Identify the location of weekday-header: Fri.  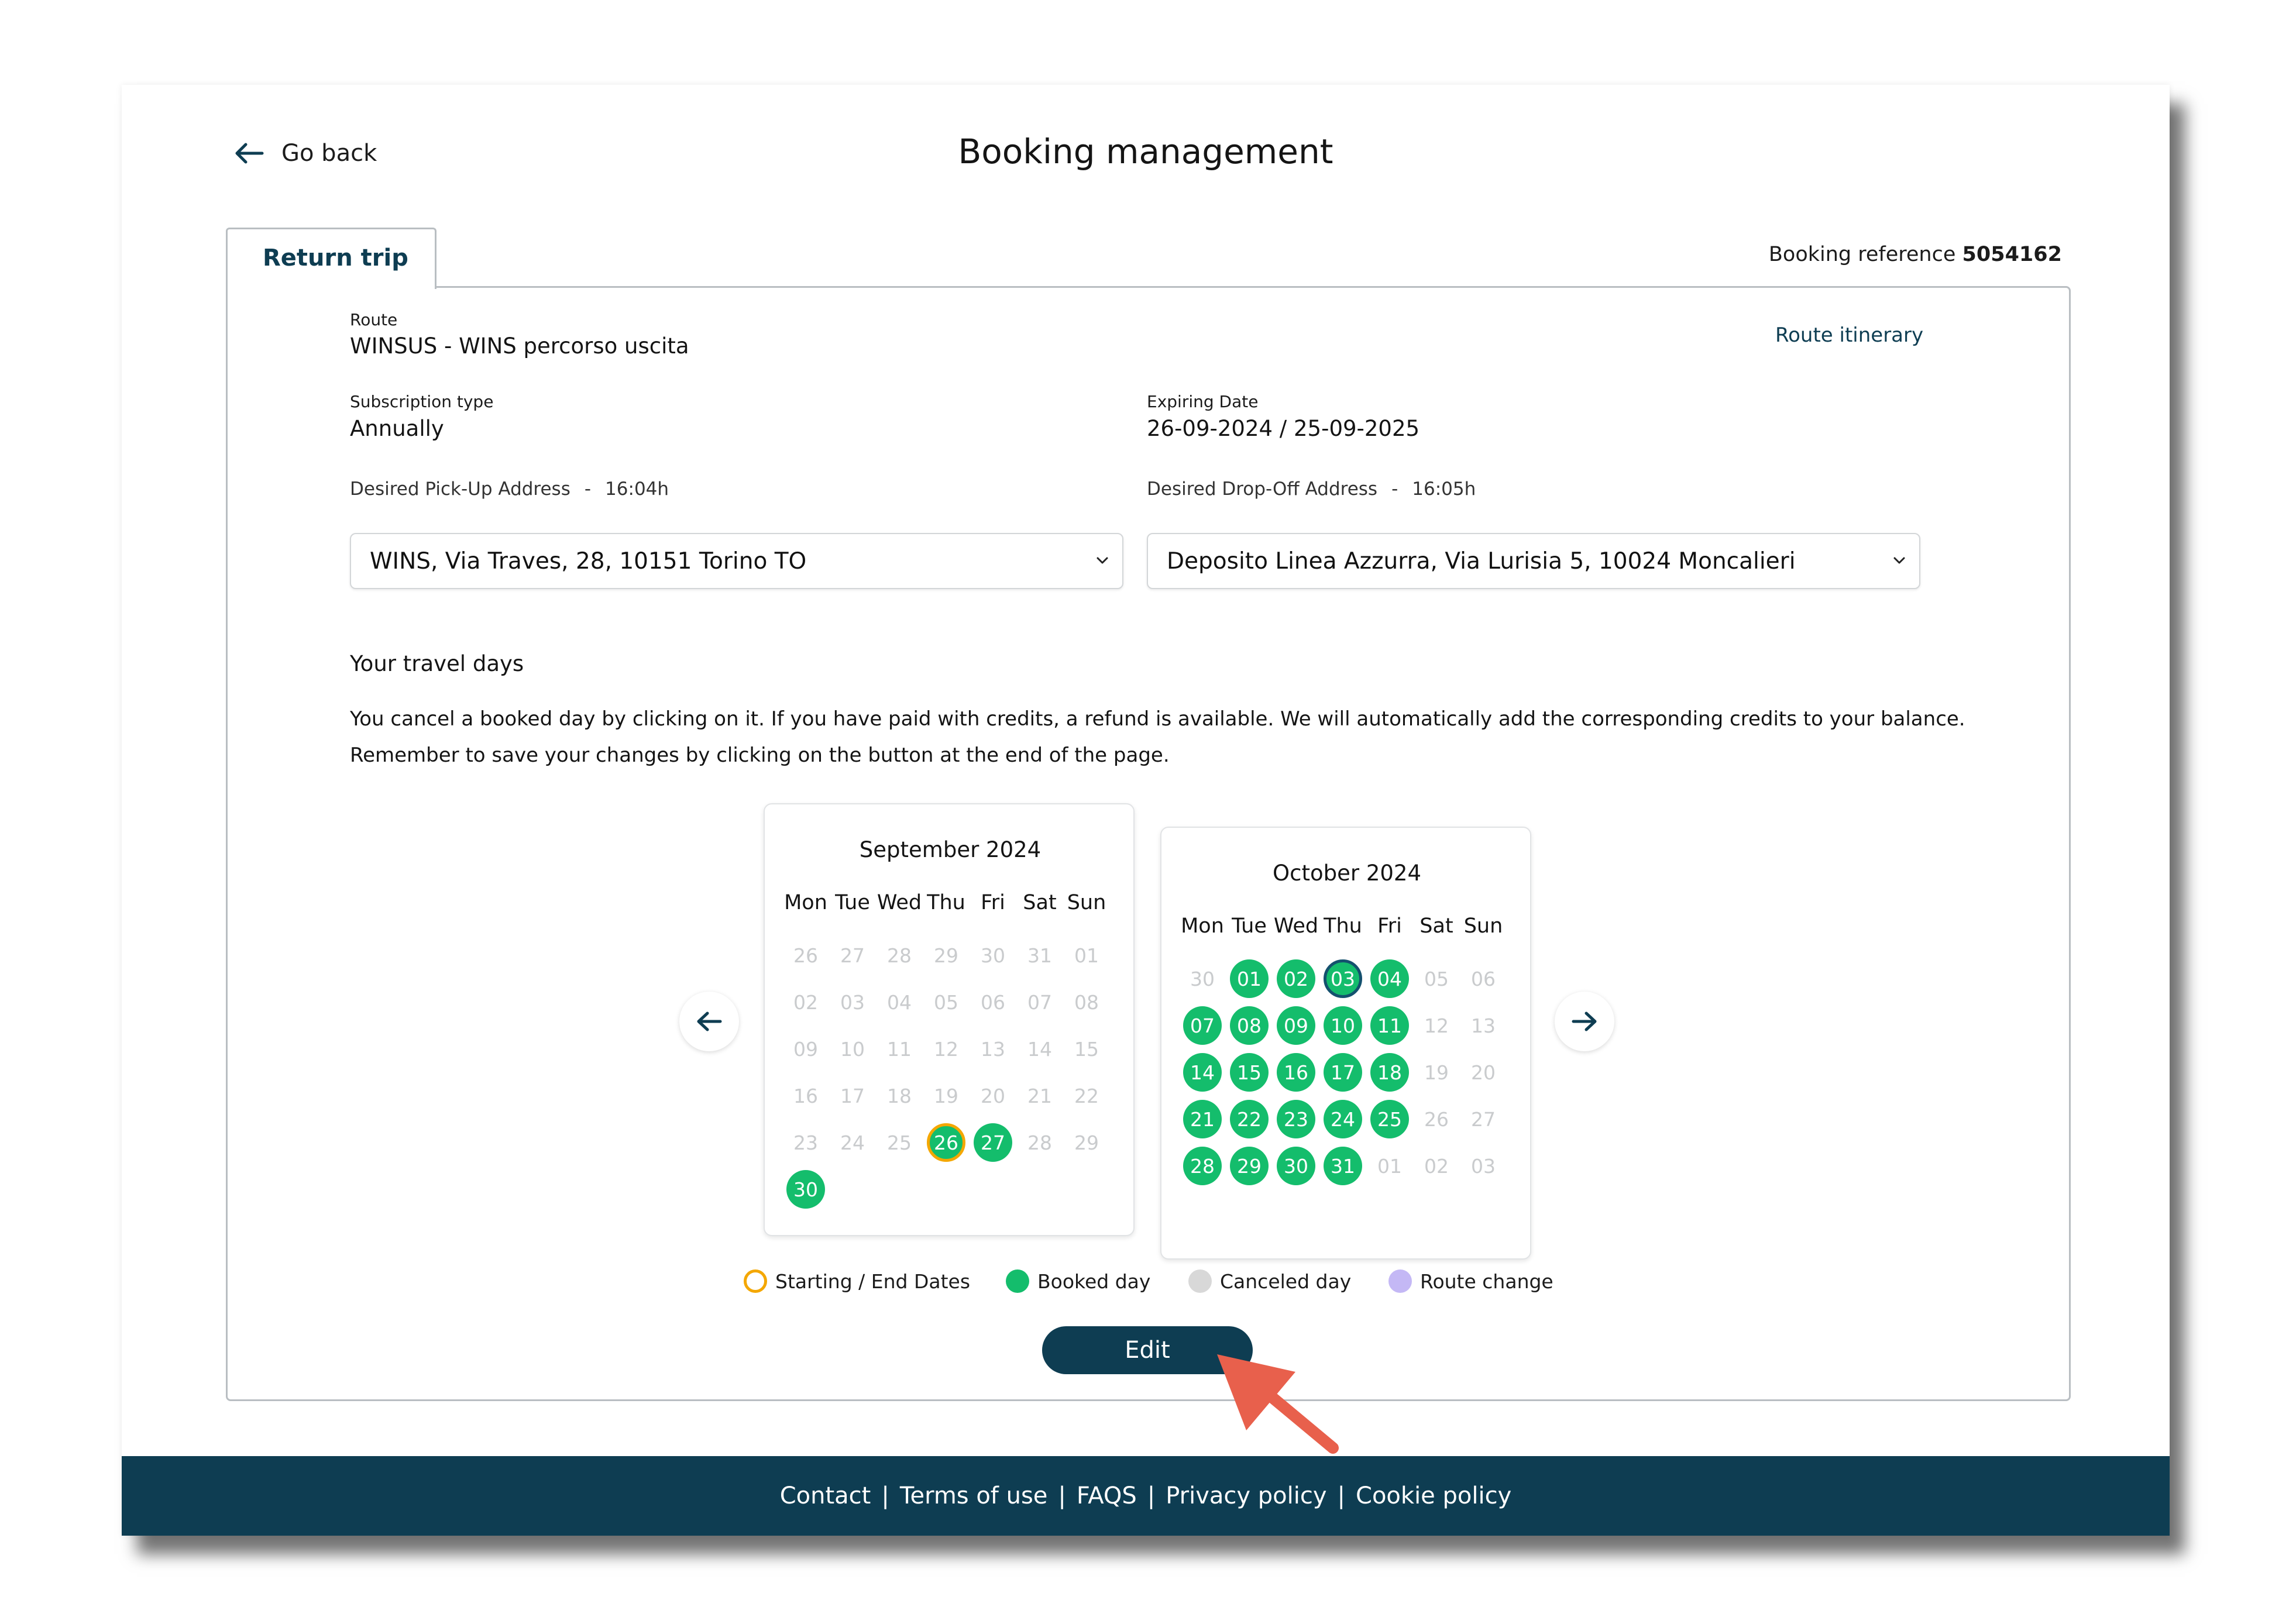
(993, 902).